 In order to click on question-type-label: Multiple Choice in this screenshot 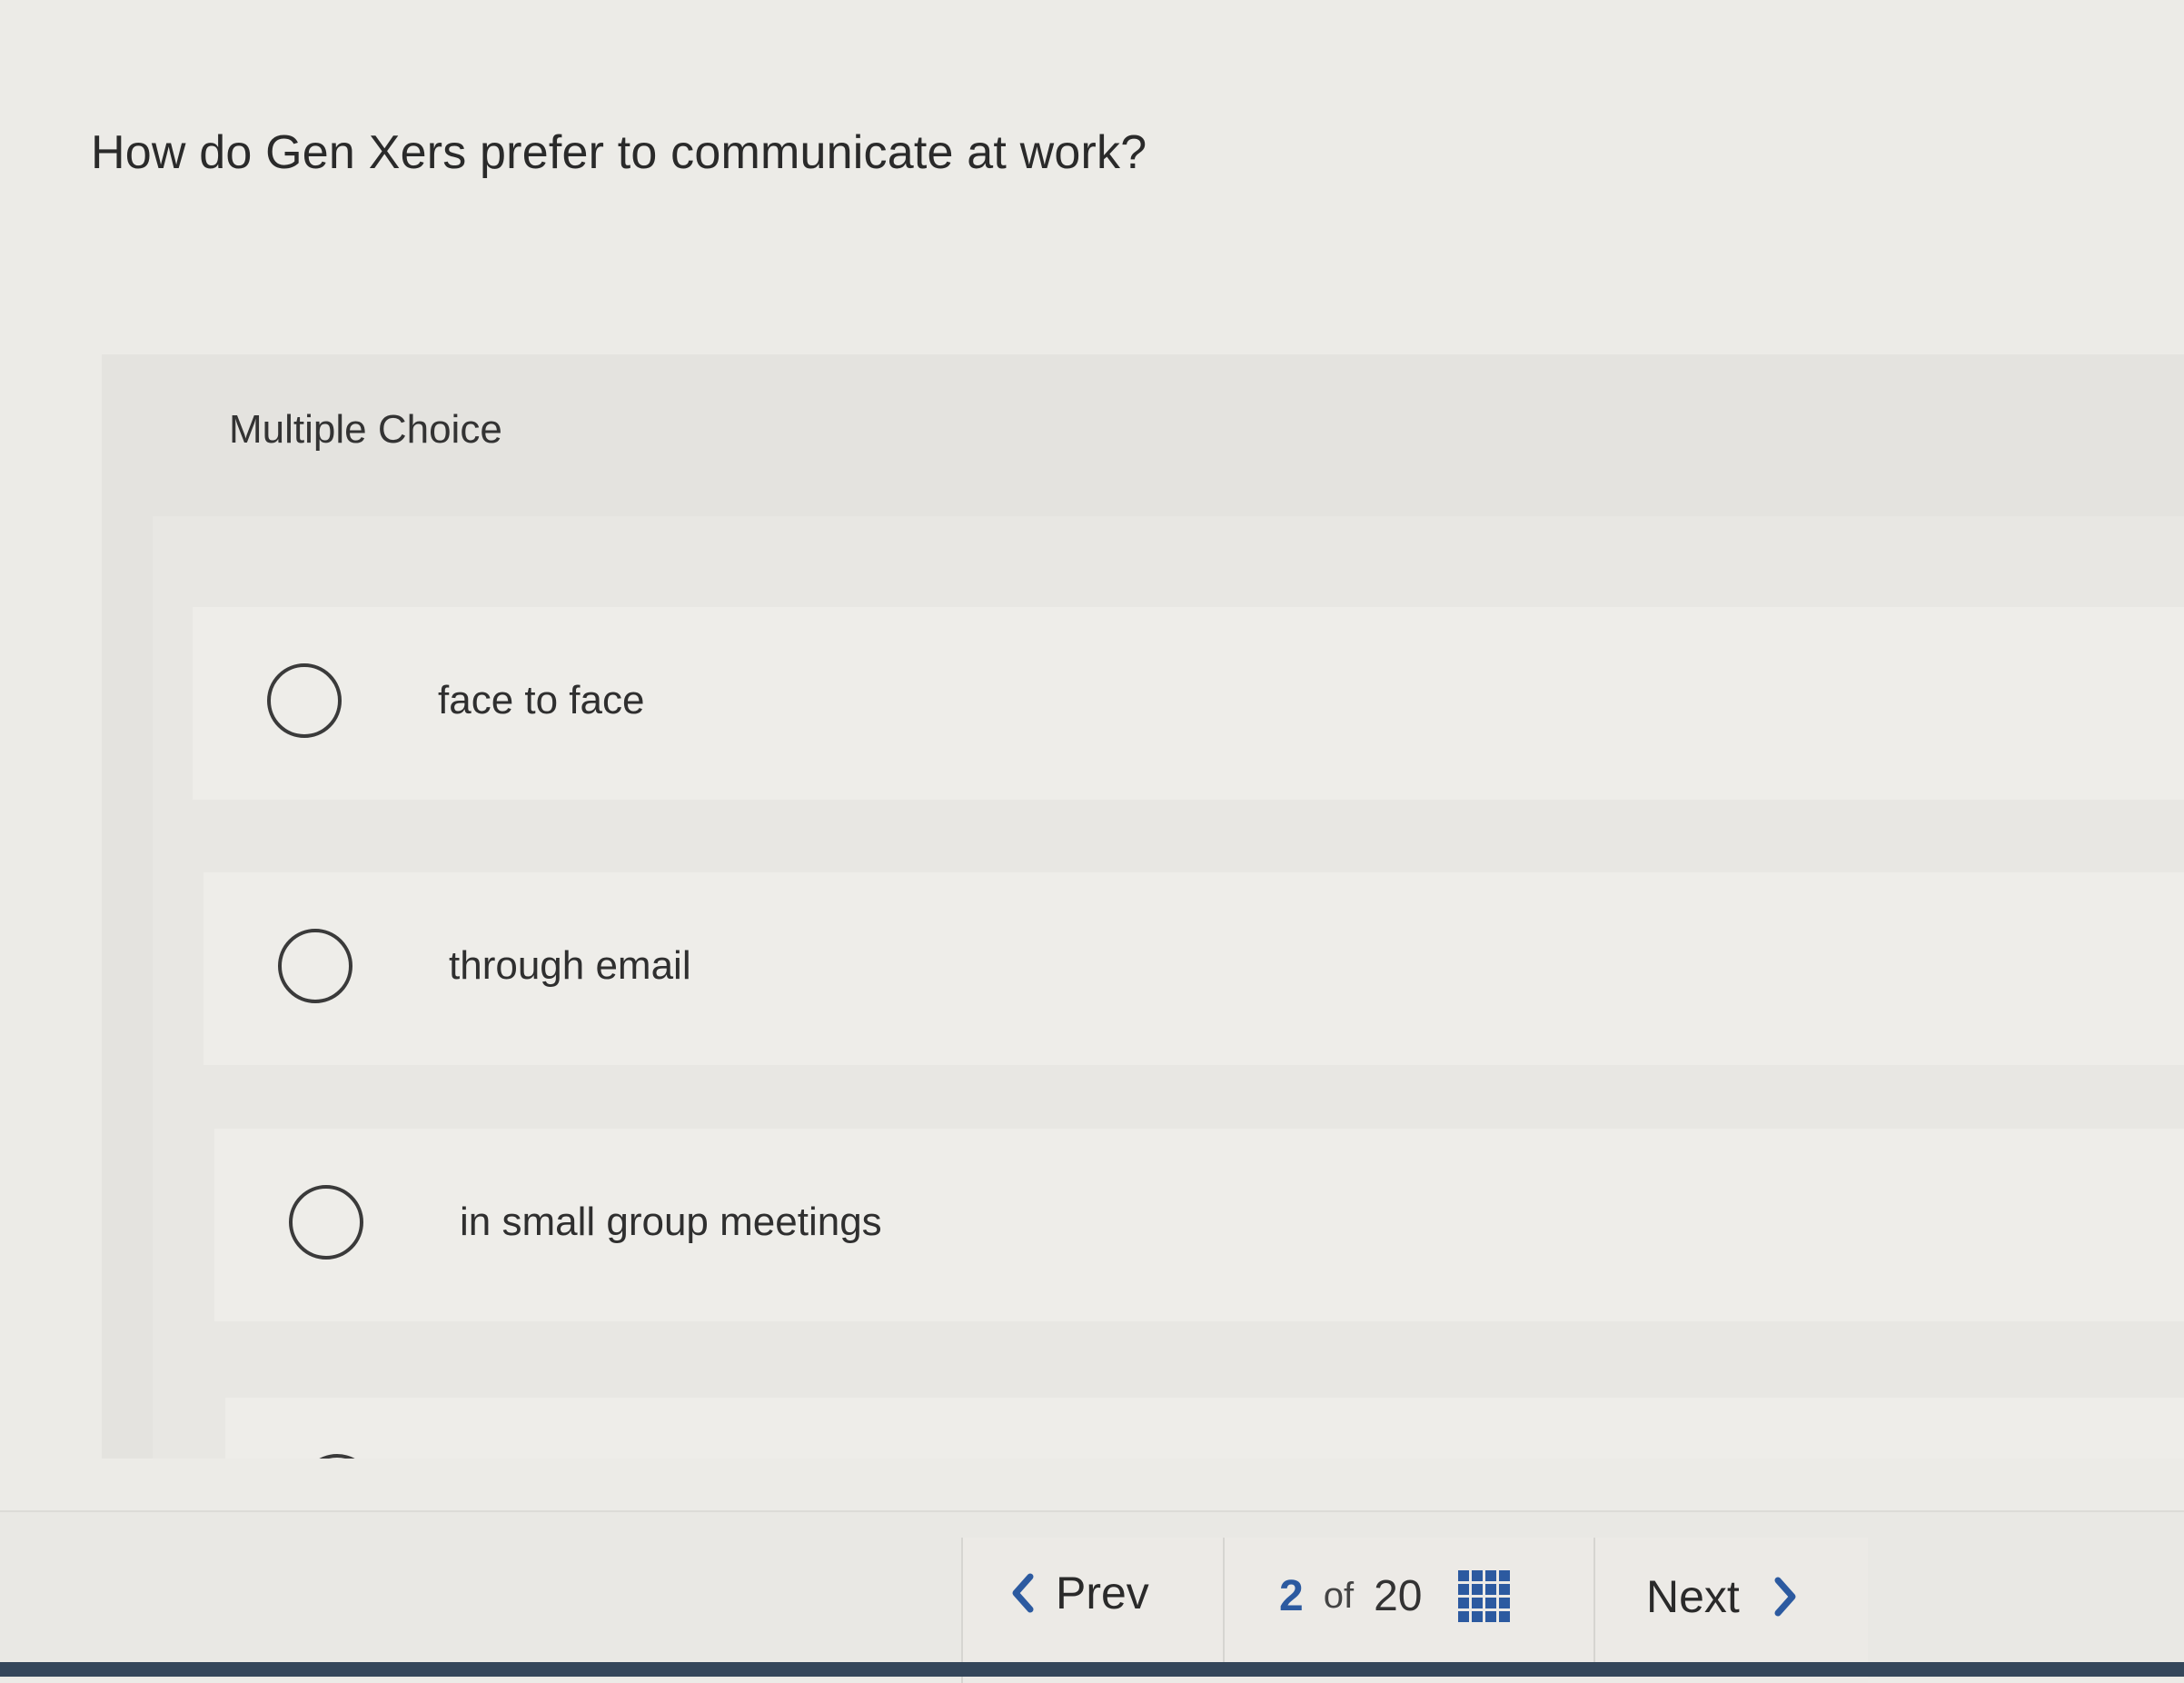, I will do `click(365, 429)`.